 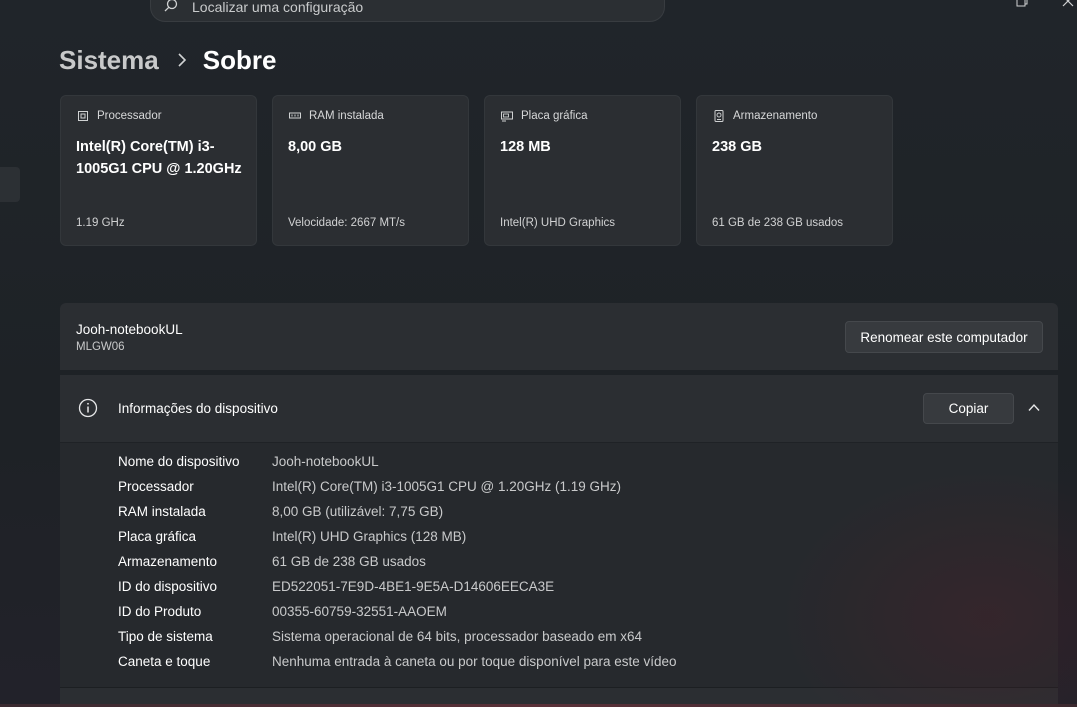 I want to click on card-subtext: Intel(R) UHD Graphics, so click(x=558, y=223).